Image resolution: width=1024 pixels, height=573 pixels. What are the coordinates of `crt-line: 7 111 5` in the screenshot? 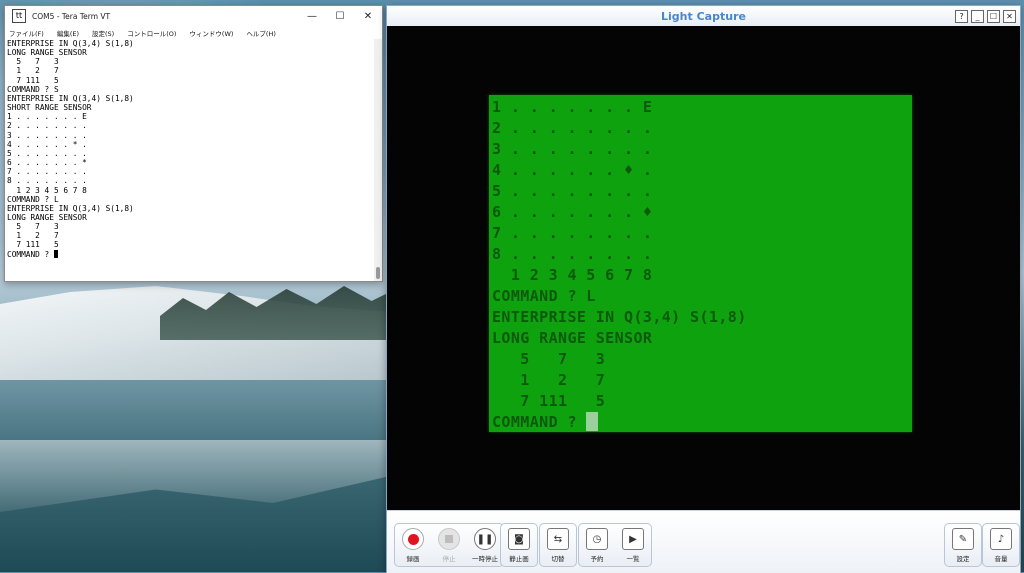 It's located at (549, 401).